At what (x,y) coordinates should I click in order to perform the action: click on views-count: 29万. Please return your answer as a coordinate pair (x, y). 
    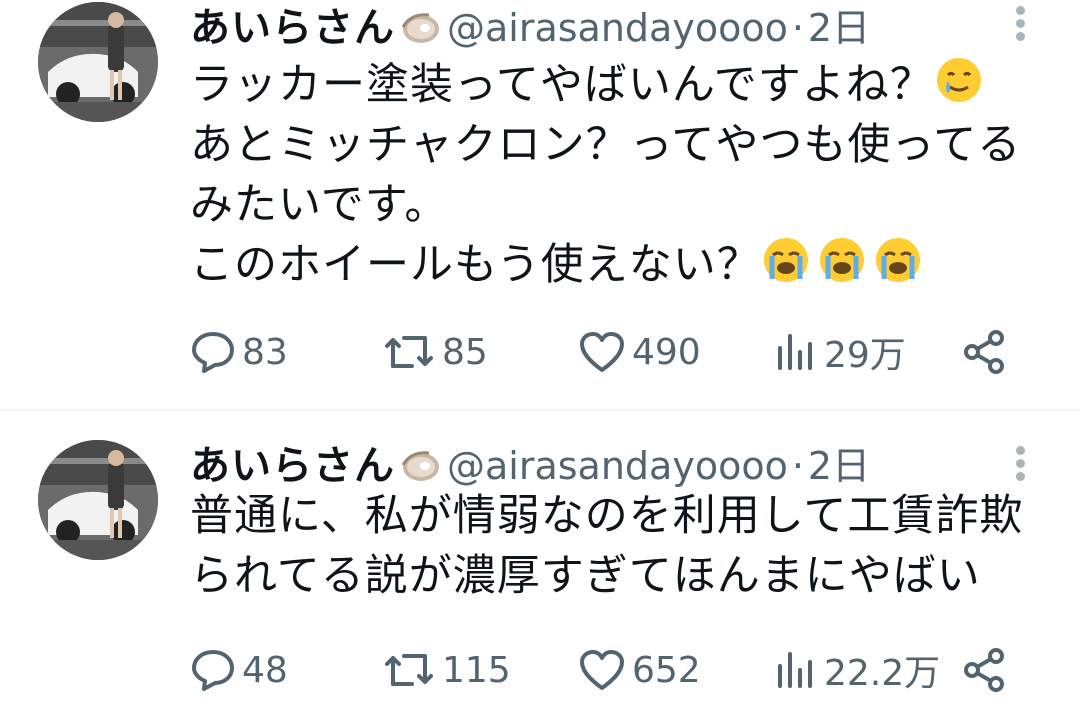
    Looking at the image, I should click on (865, 355).